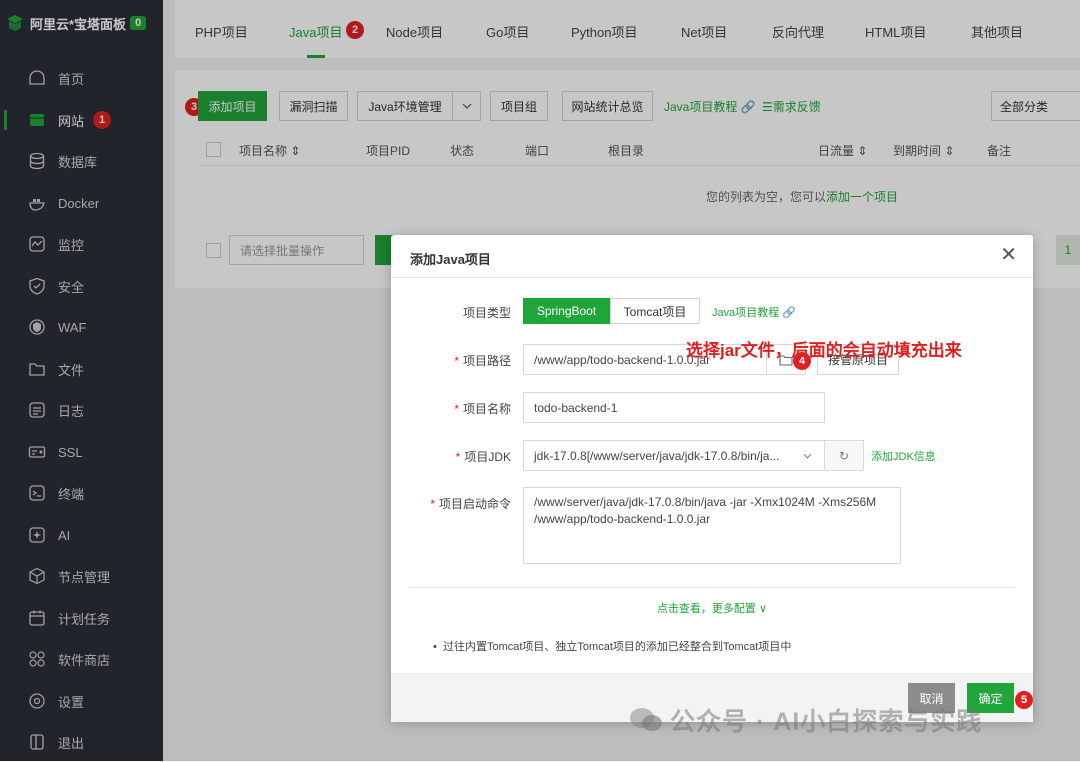 This screenshot has width=1080, height=762. I want to click on watermark: 公众号 · AI小白探索与实践, so click(805, 720).